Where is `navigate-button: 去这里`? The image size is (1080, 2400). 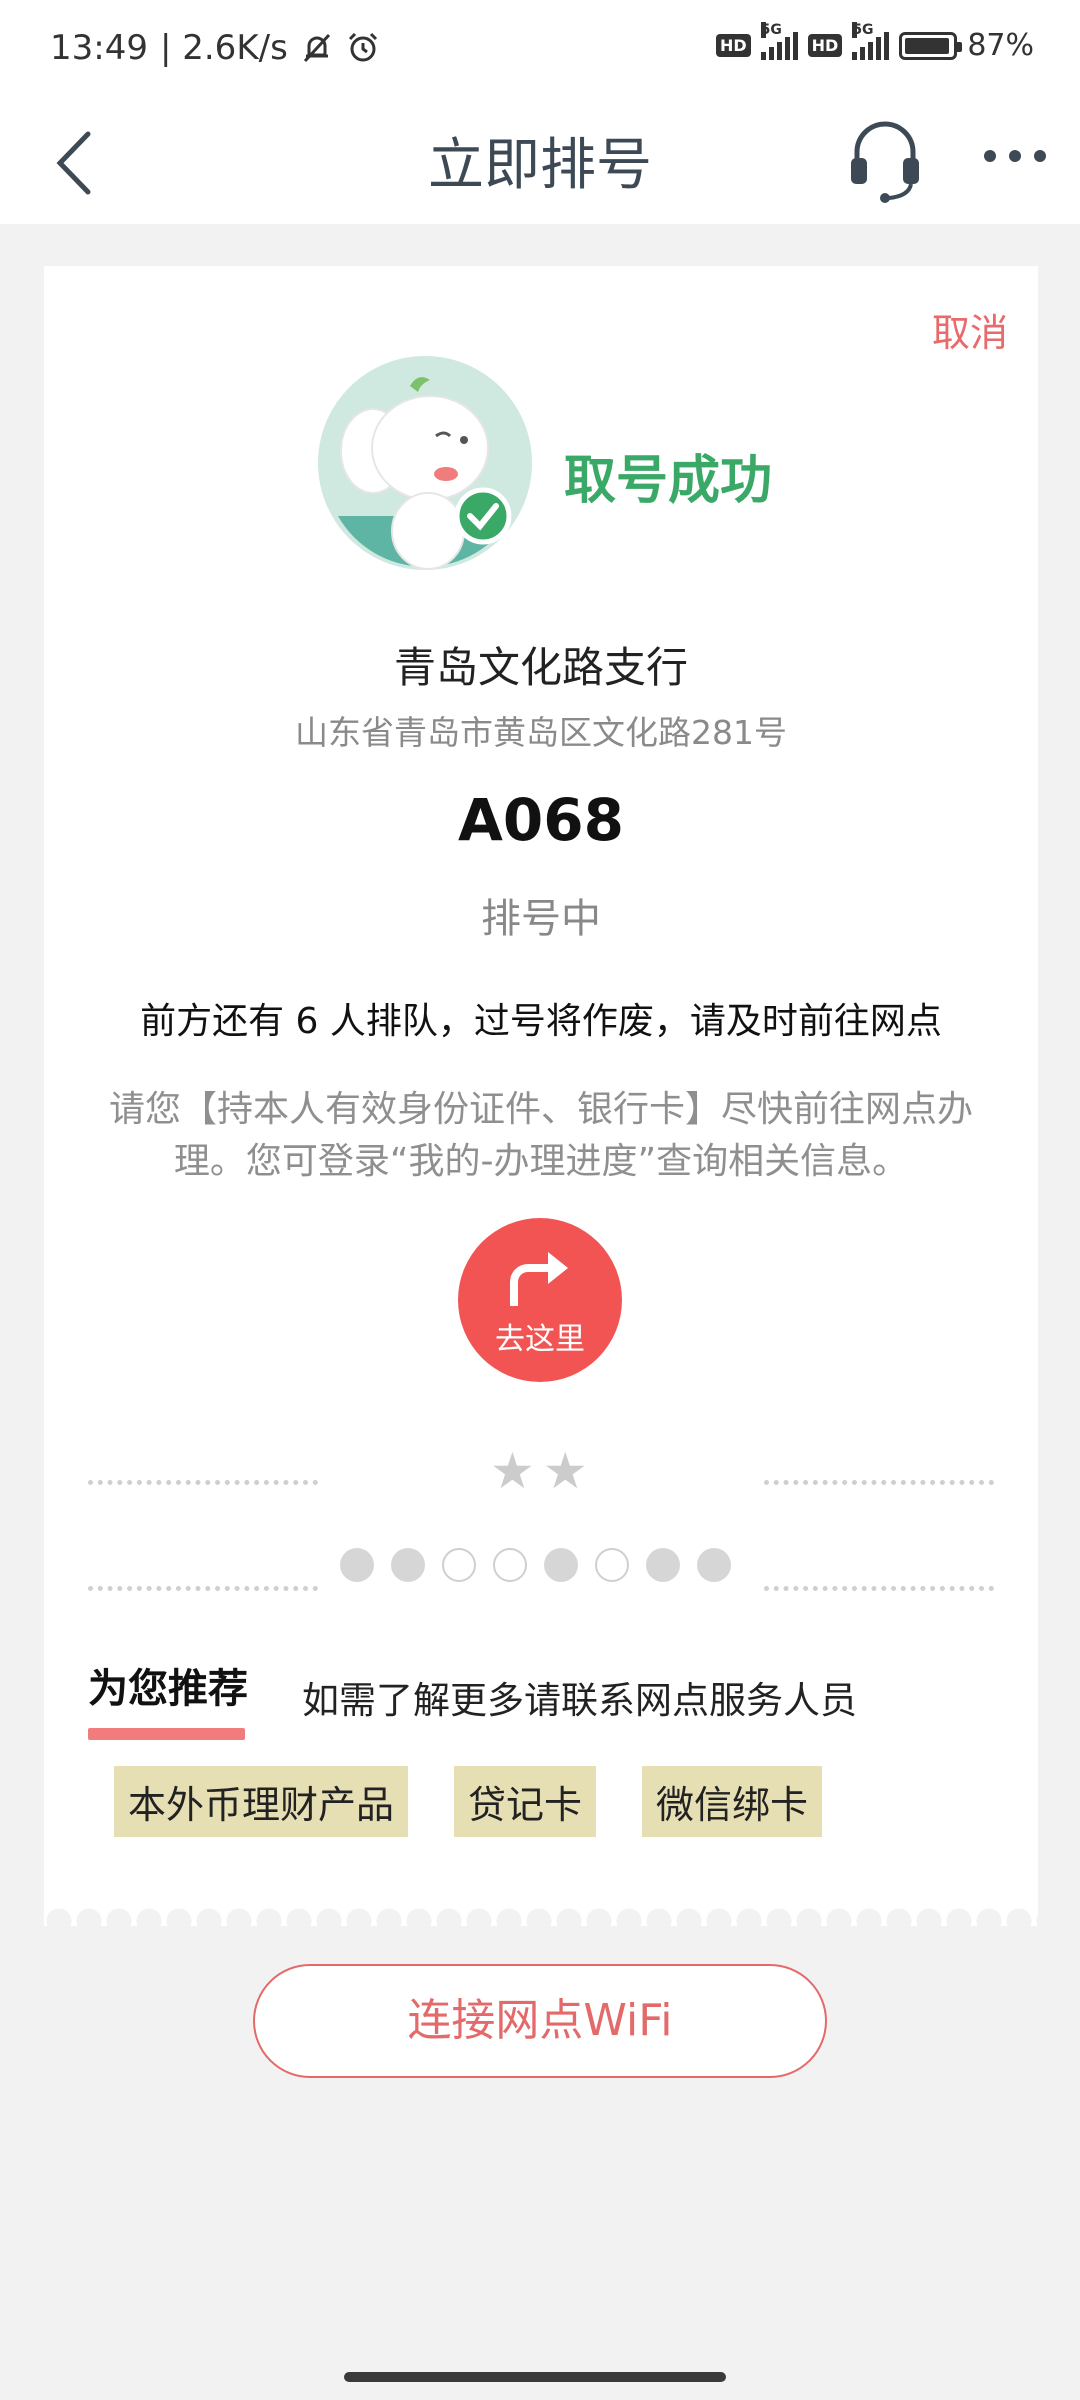 navigate-button: 去这里 is located at coordinates (540, 1300).